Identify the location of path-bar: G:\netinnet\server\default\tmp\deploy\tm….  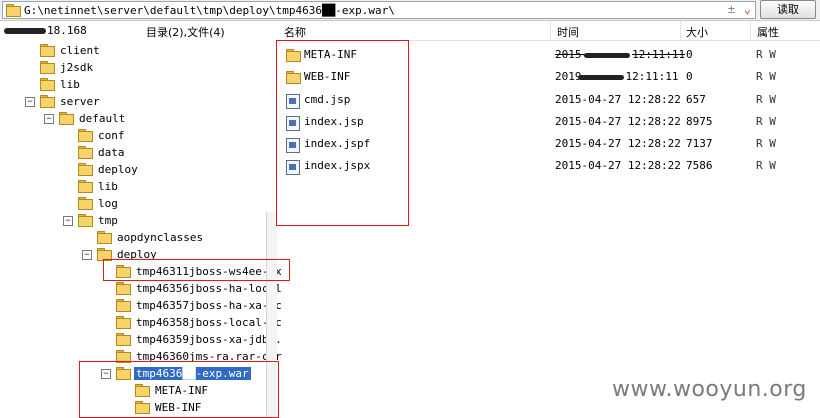
(410, 10).